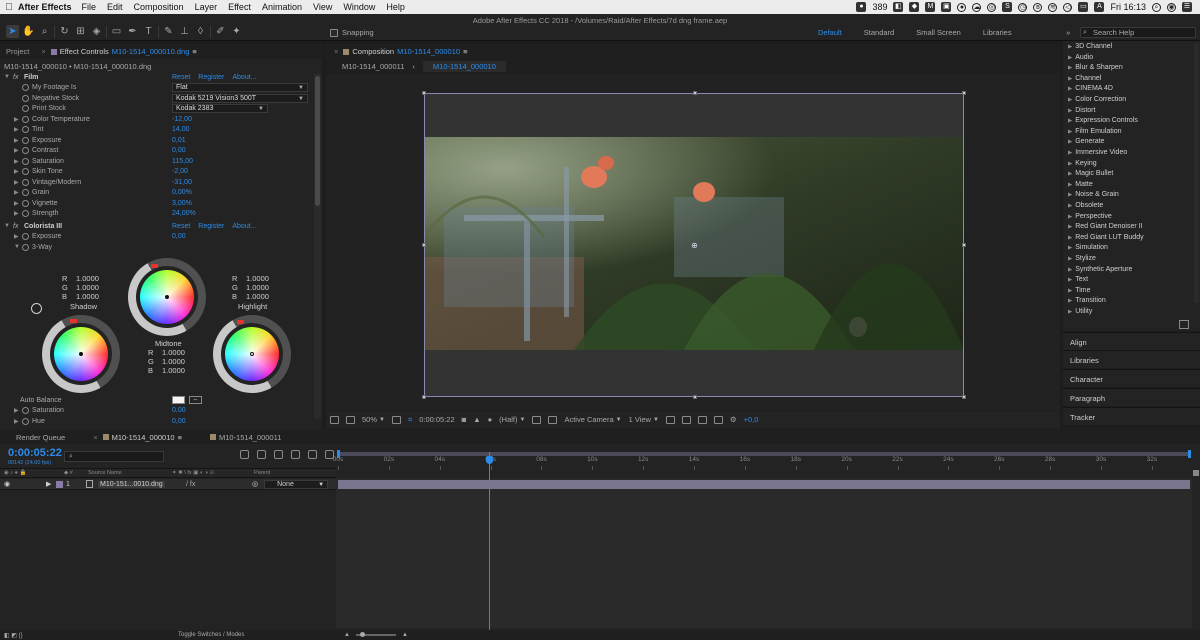 The width and height of the screenshot is (1200, 640). I want to click on footer-toggle-icons: ◧ ◩ {}, so click(13, 635).